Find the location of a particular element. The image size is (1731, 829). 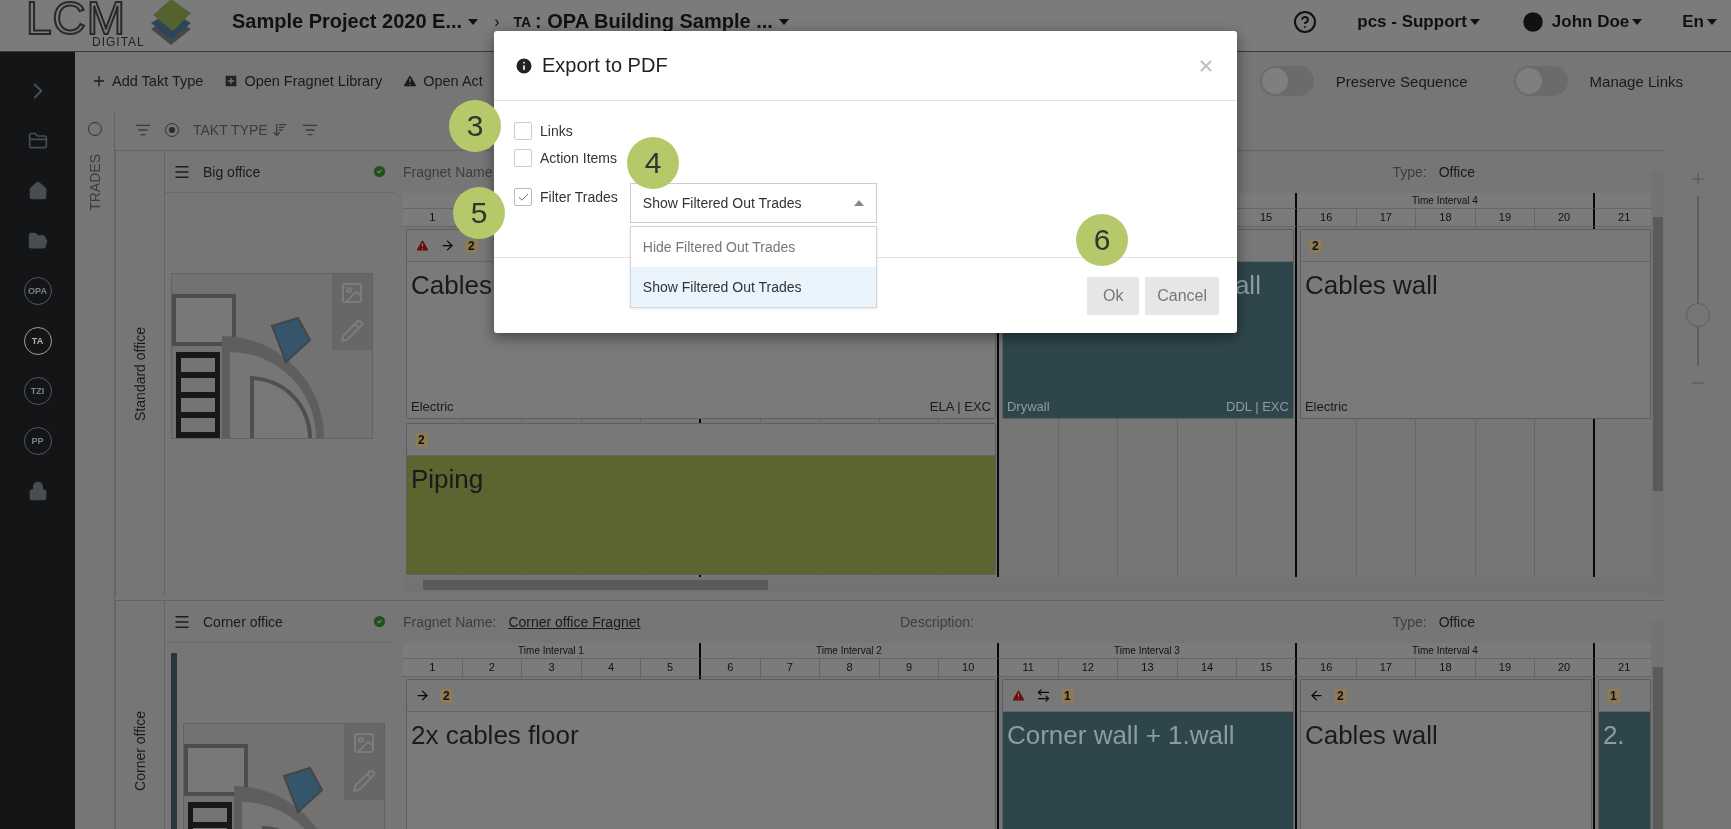

column-header: 14 is located at coordinates (1207, 668).